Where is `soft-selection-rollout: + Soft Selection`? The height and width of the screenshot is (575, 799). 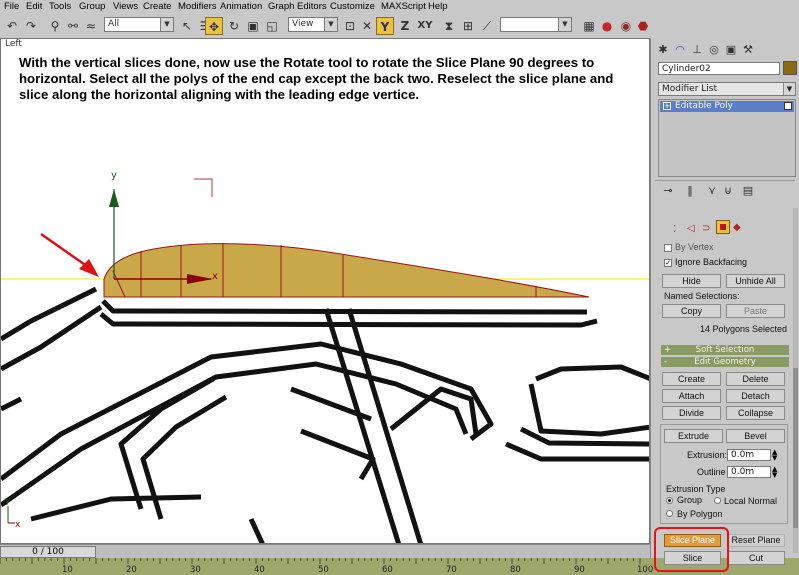
soft-selection-rollout: + Soft Selection is located at coordinates (725, 350).